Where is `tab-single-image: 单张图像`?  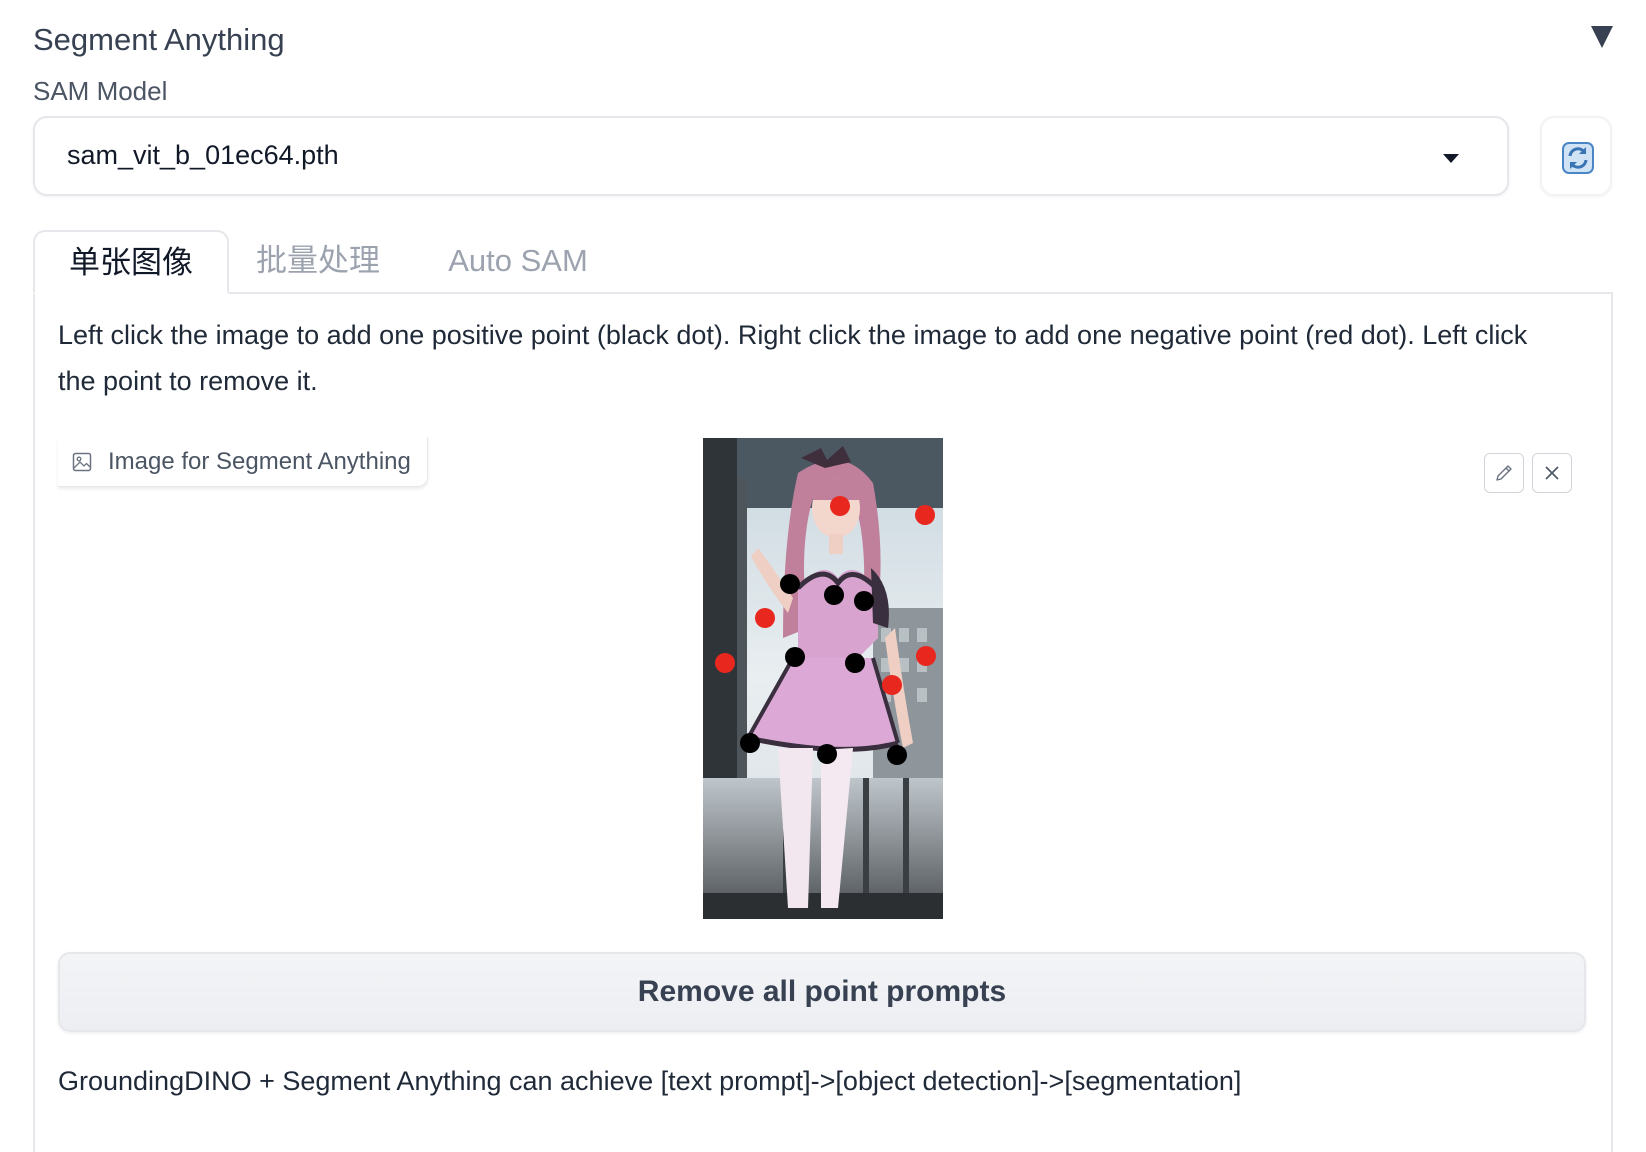 tab-single-image: 单张图像 is located at coordinates (131, 262).